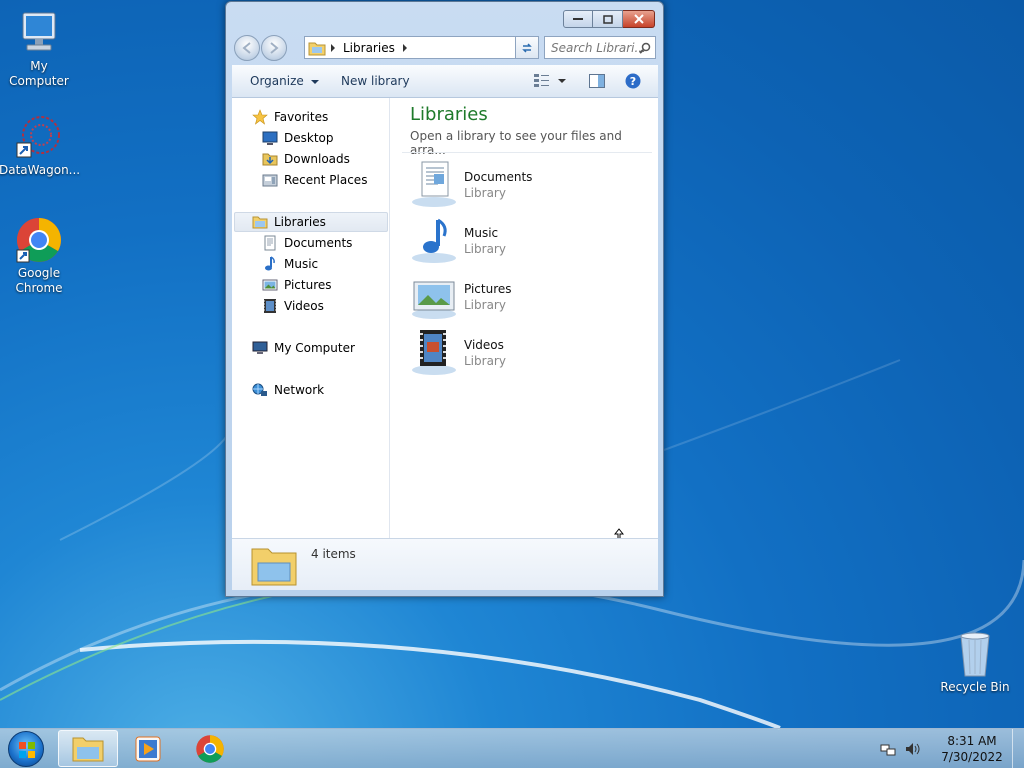 The height and width of the screenshot is (768, 1024). I want to click on nav-network: Network, so click(288, 390).